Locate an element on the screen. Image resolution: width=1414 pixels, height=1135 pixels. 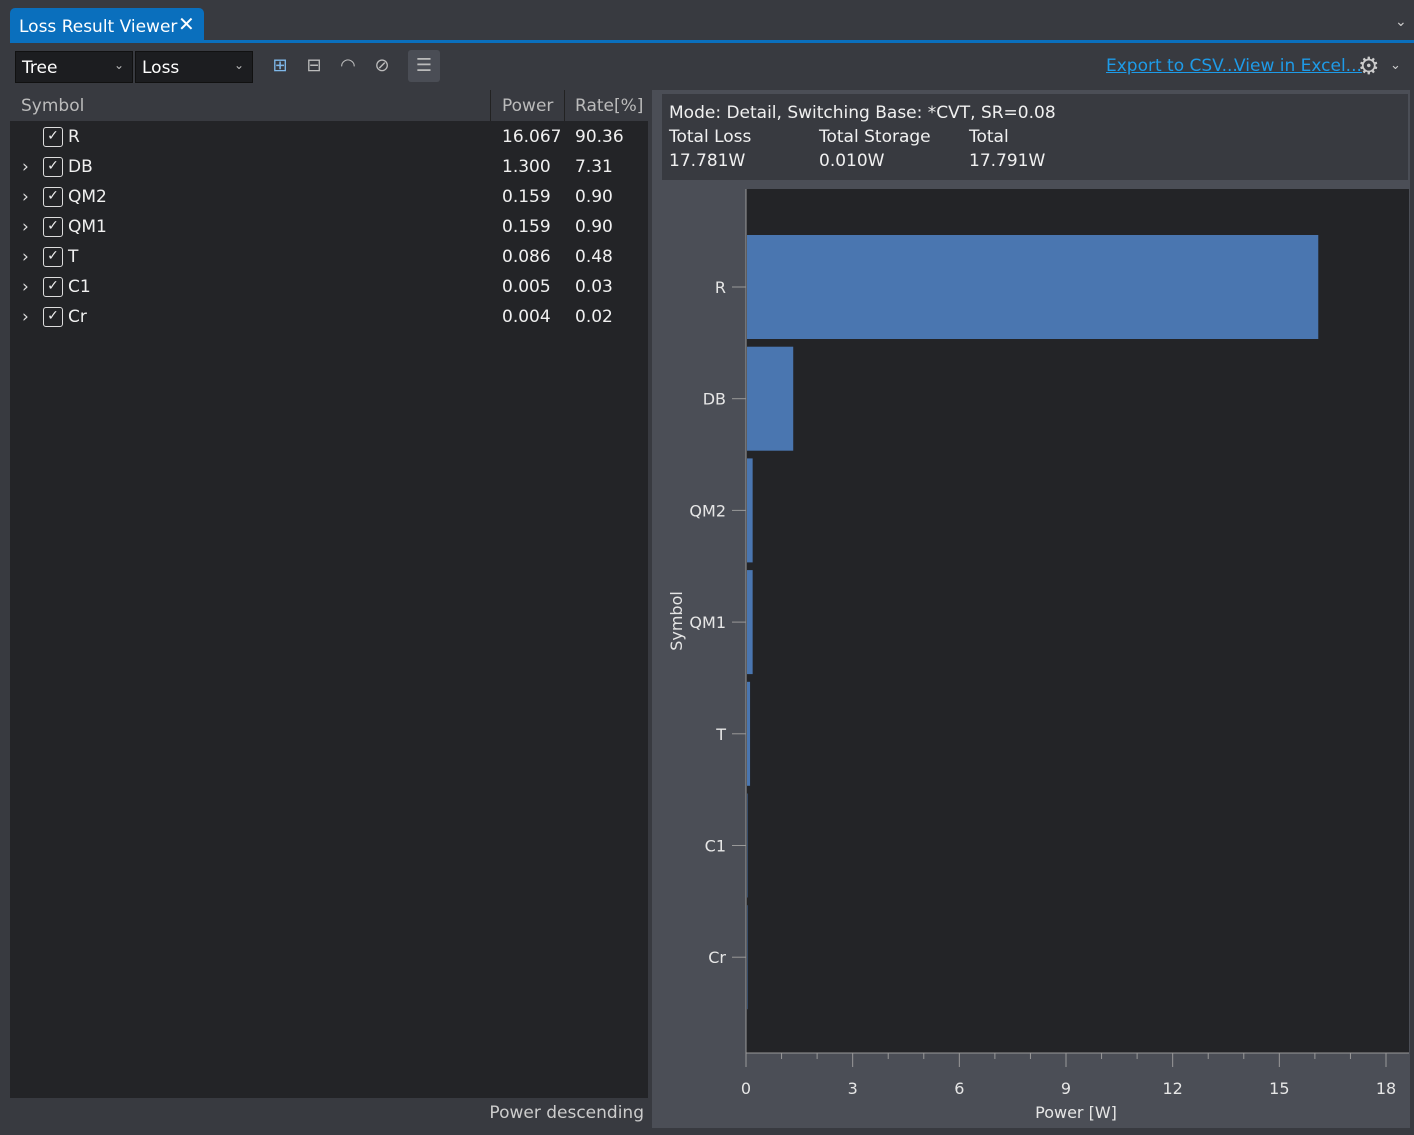
x-tick-label: 6 is located at coordinates (959, 1088).